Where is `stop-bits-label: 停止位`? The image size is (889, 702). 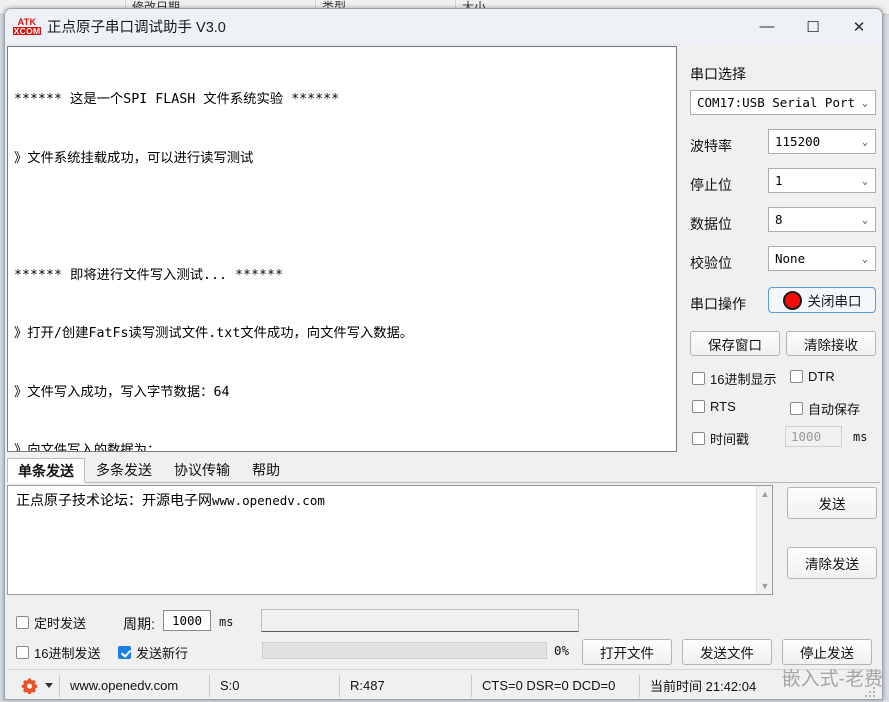
stop-bits-label: 停止位 is located at coordinates (711, 185).